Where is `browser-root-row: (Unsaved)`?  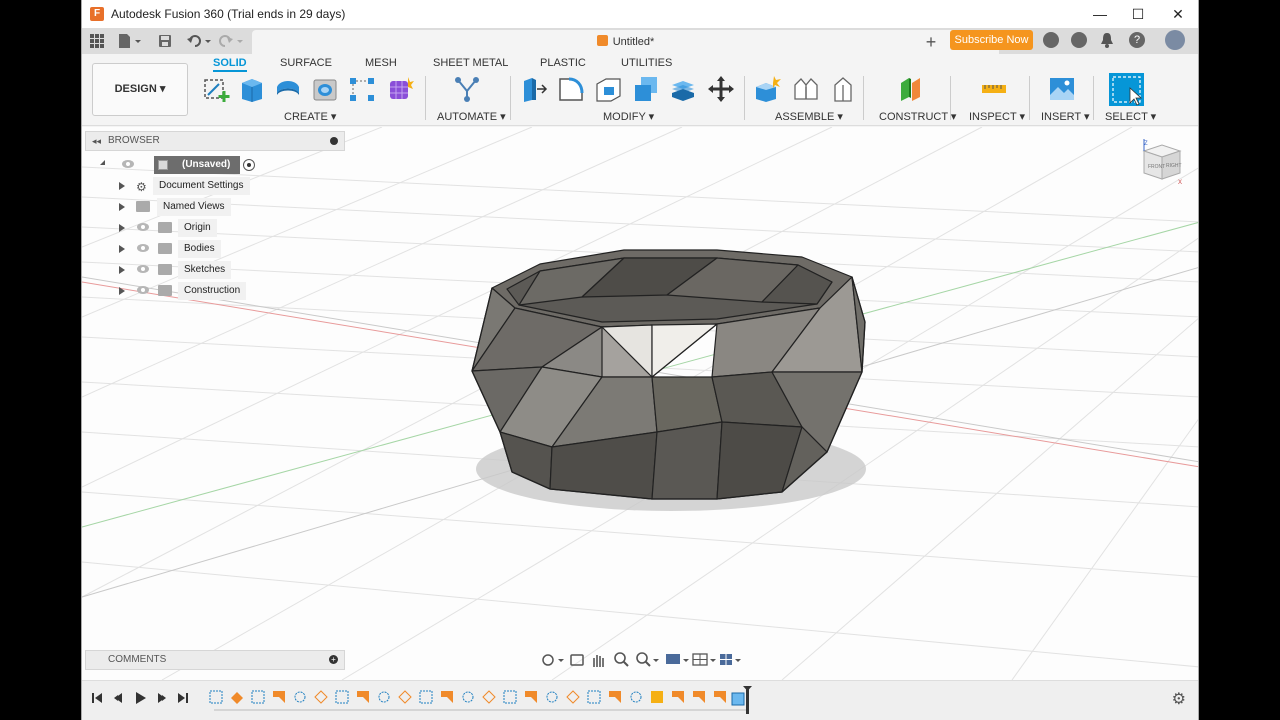
browser-root-row: (Unsaved) is located at coordinates (177, 165).